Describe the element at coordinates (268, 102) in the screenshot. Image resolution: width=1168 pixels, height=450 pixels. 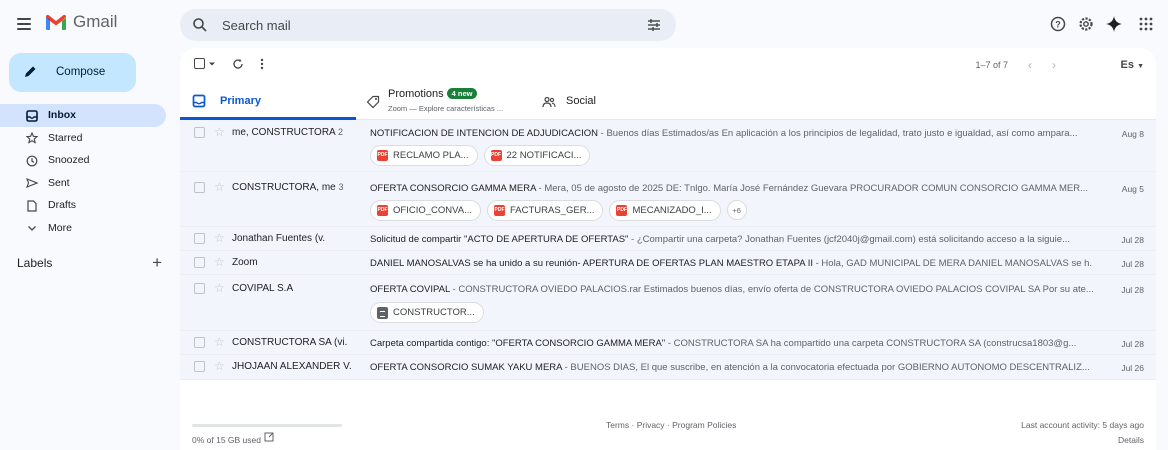
I see `tab-primary: Primary` at that location.